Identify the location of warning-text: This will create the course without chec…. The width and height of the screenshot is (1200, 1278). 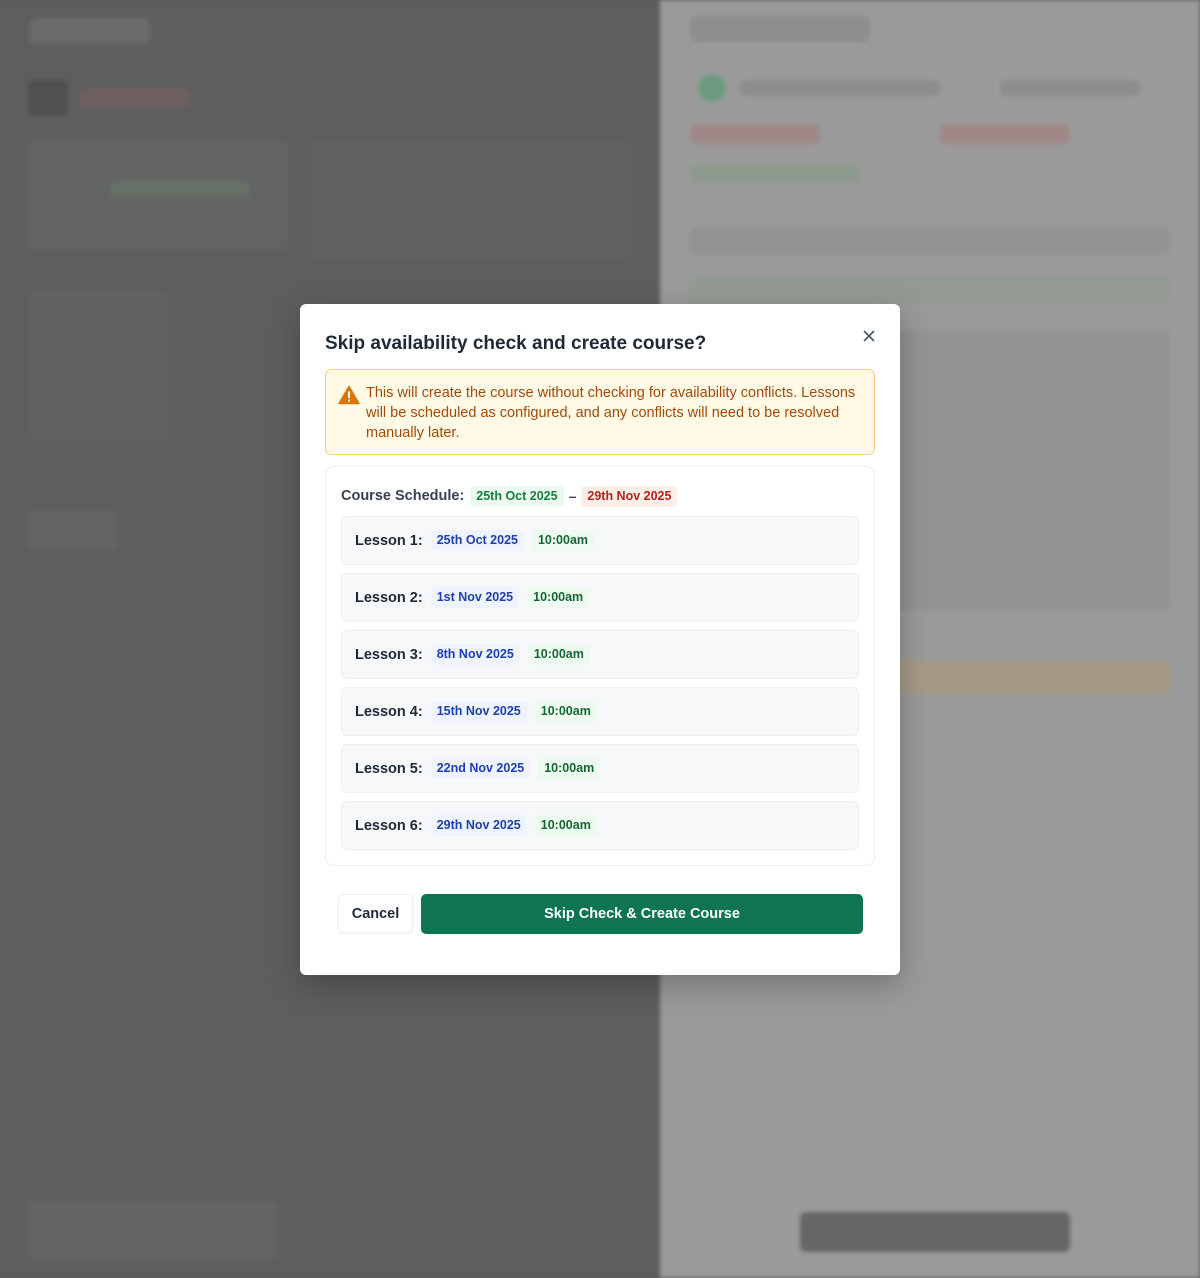
(611, 413).